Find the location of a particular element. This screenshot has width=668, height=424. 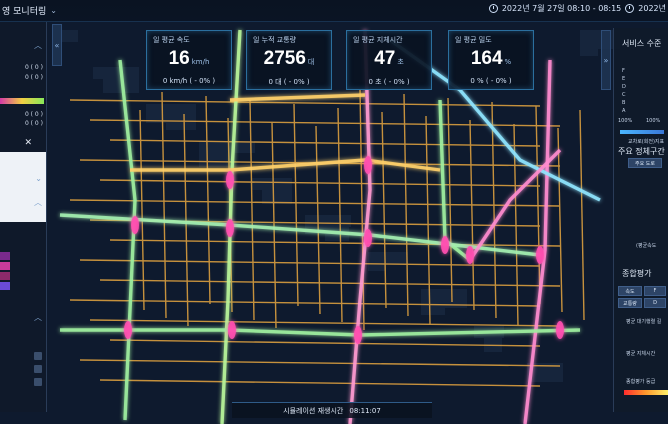

left-popup-body is located at coordinates (23, 187).